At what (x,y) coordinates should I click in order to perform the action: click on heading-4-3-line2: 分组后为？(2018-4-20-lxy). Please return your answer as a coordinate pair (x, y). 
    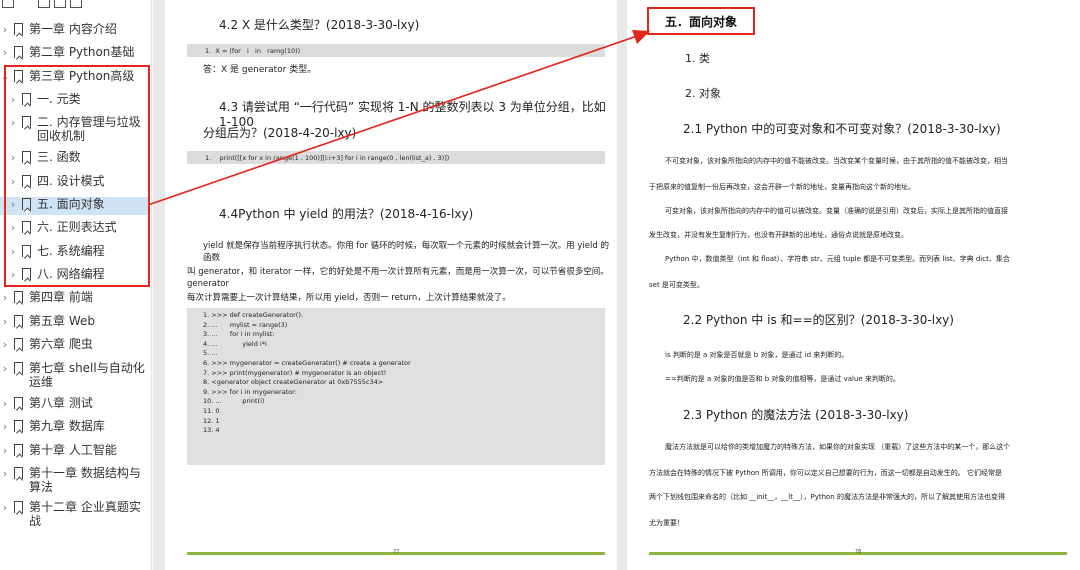
    Looking at the image, I should click on (280, 133).